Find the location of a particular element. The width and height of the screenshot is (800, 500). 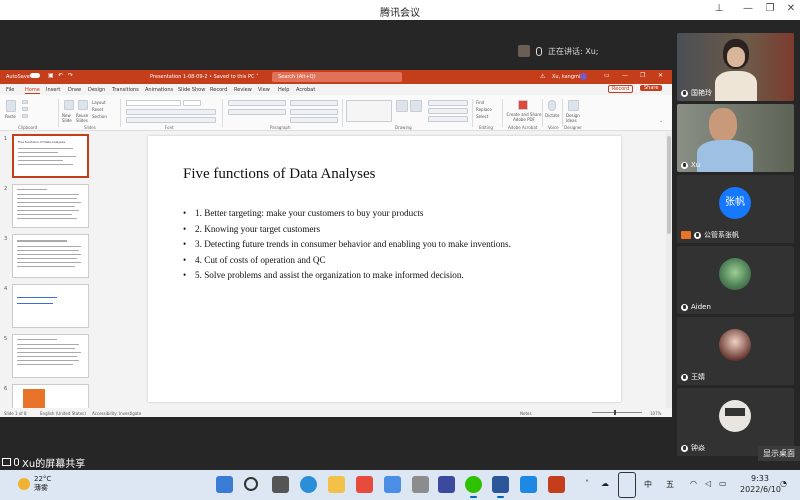

battery-icon: ▭ is located at coordinates (723, 483).